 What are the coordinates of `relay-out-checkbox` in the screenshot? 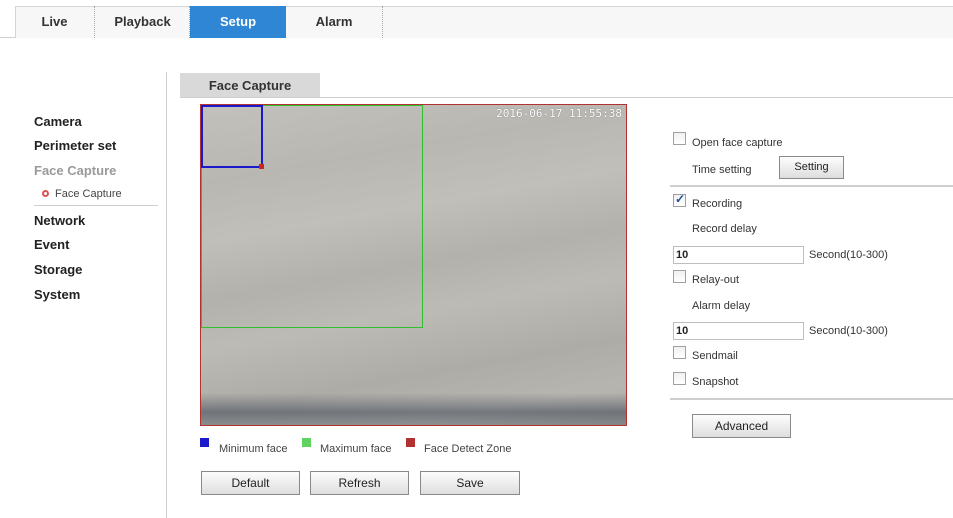 It's located at (679, 276).